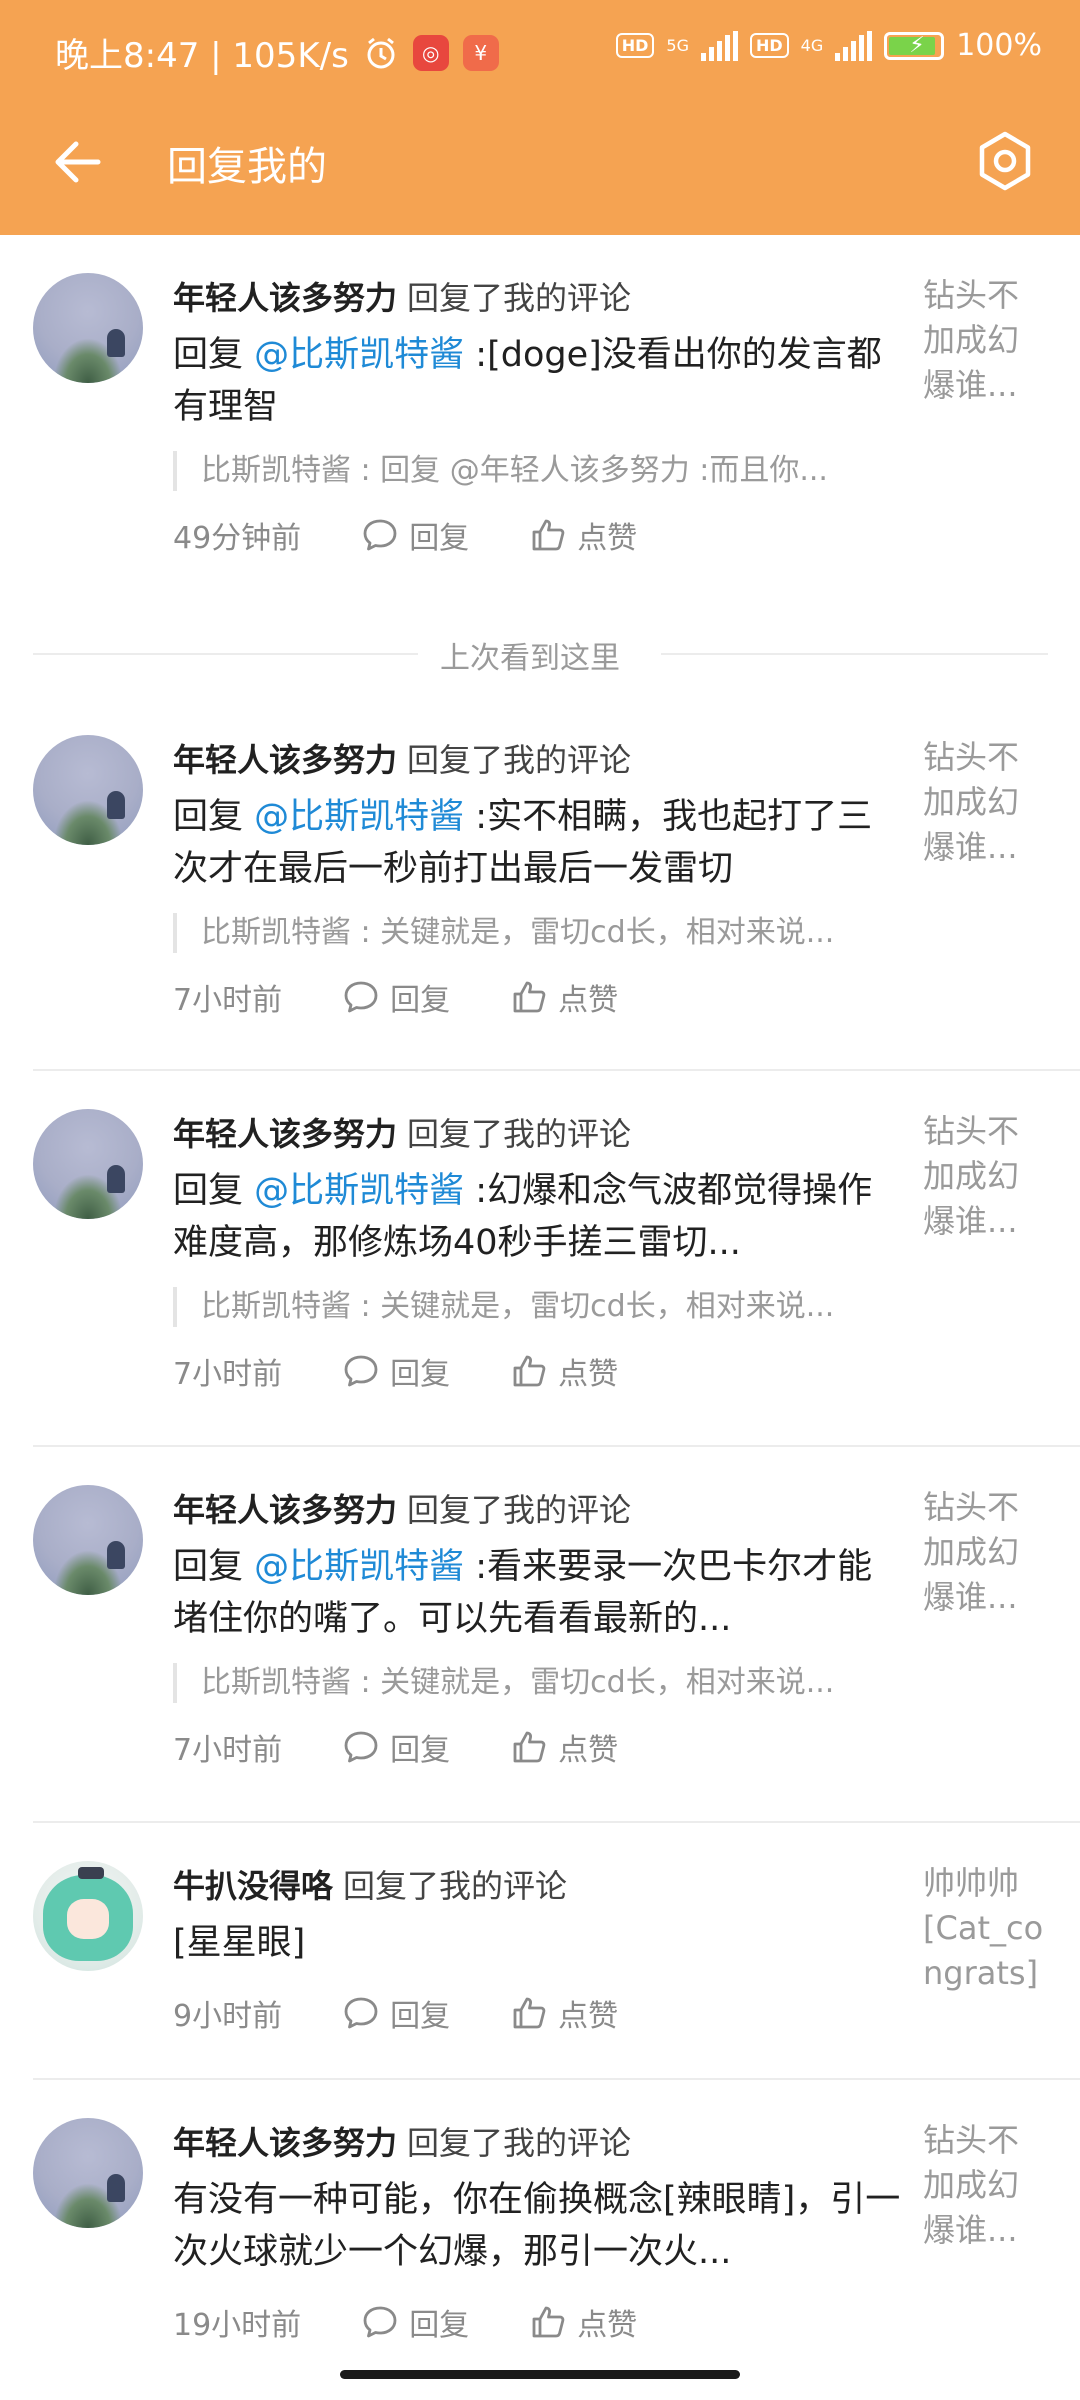 The height and width of the screenshot is (2400, 1080). I want to click on status-left: 晚上8:47 | 105K/s ◎ ¥, so click(277, 52).